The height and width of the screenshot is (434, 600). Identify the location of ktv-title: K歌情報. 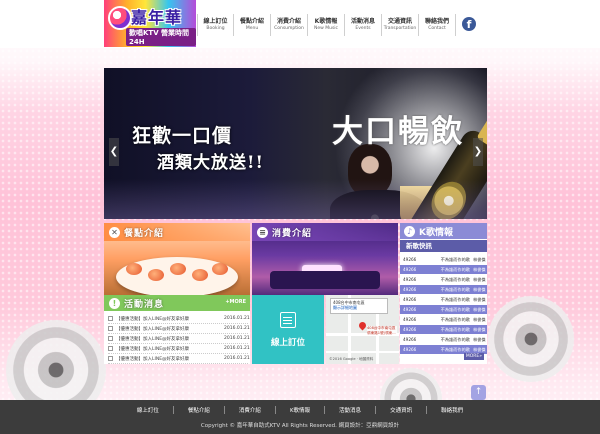
(436, 232).